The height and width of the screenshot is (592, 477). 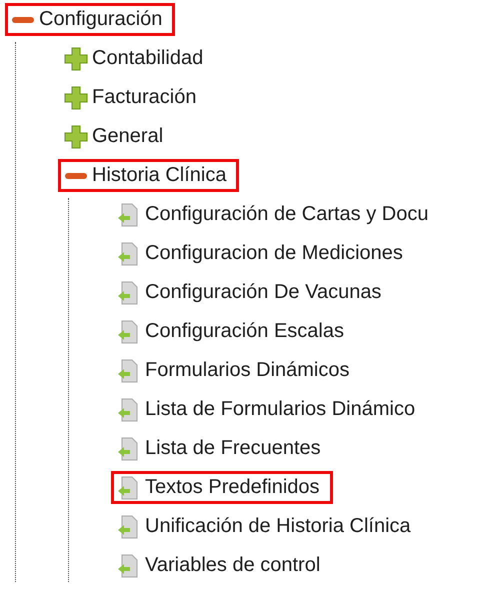 I want to click on tree-item: Contabilidad, so click(x=137, y=58).